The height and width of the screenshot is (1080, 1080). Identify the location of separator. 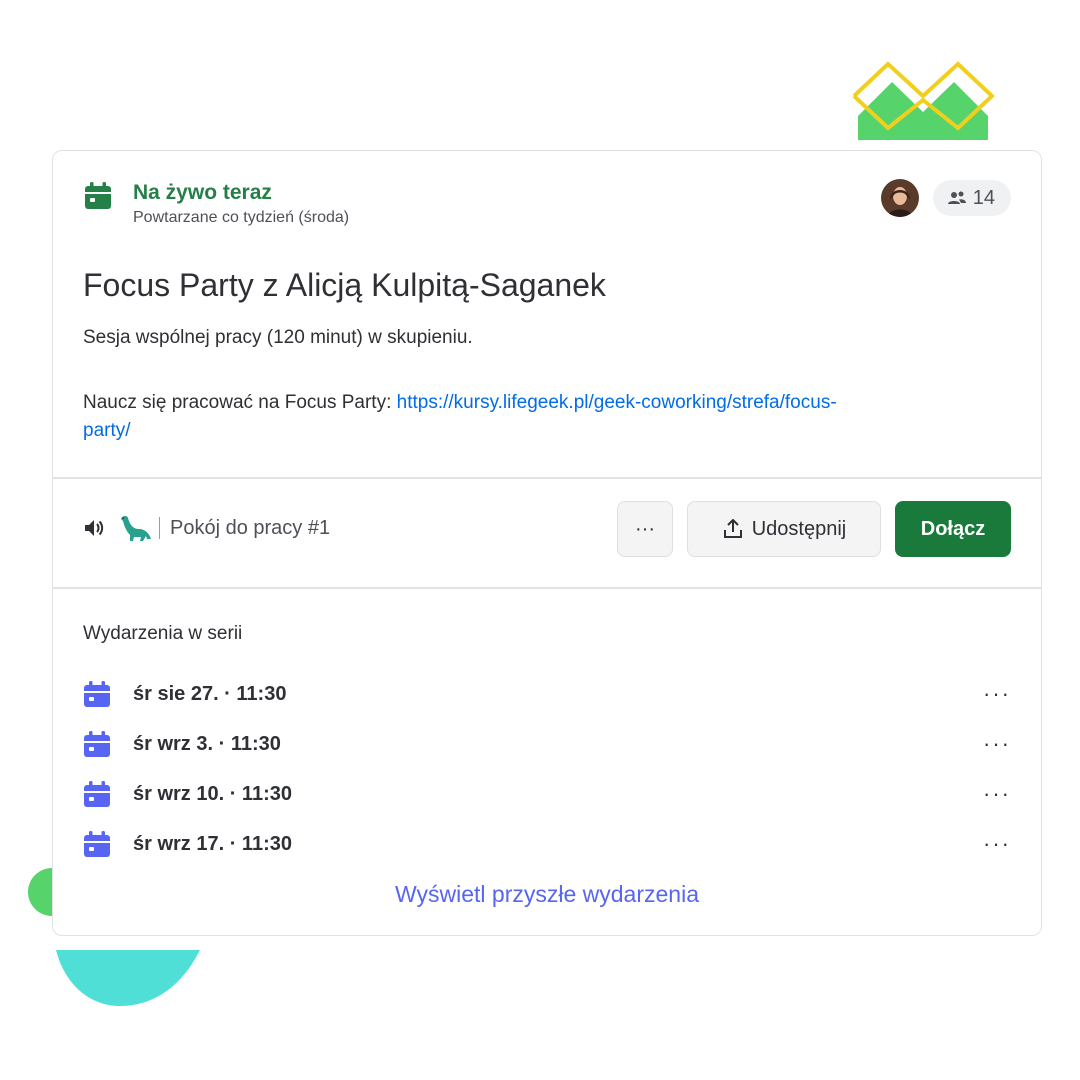
(159, 528).